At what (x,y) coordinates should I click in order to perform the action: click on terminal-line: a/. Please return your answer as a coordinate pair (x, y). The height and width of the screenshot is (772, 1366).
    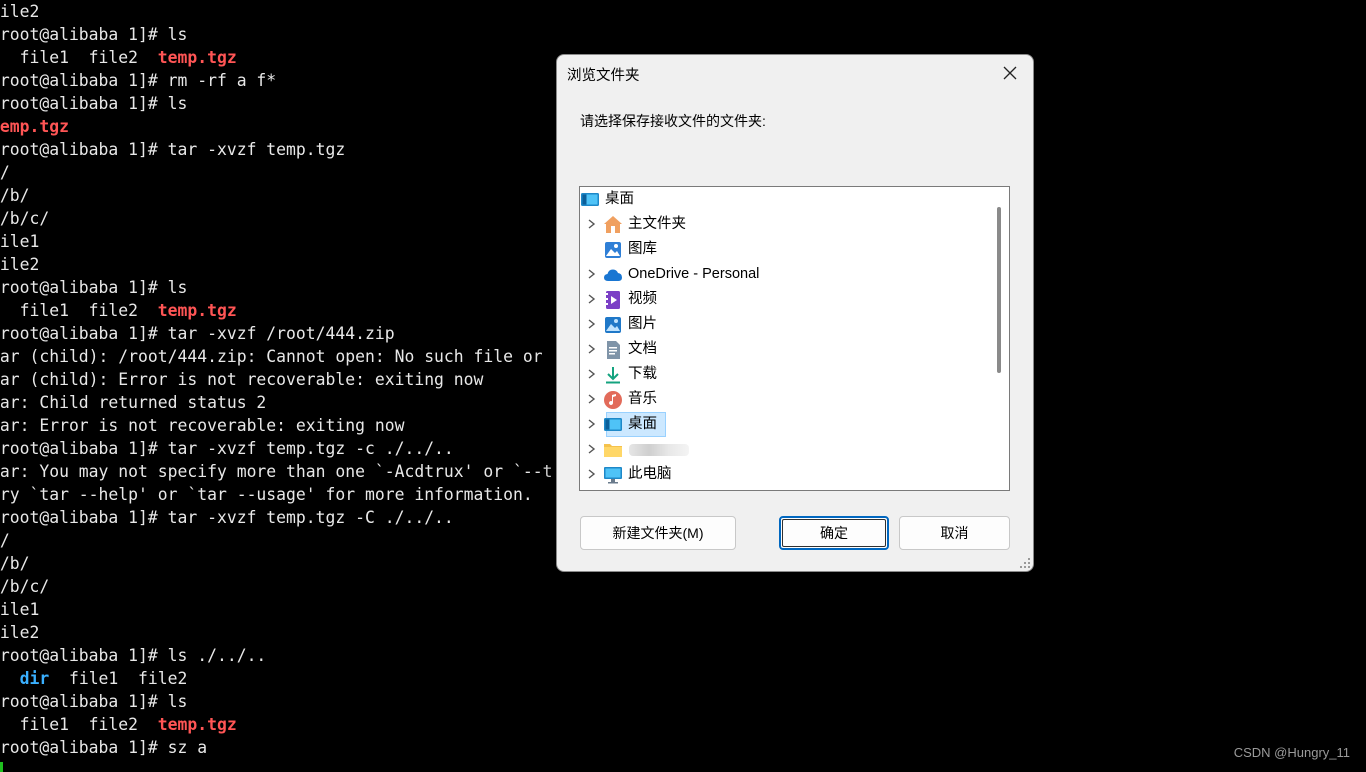
    Looking at the image, I should click on (5, 172).